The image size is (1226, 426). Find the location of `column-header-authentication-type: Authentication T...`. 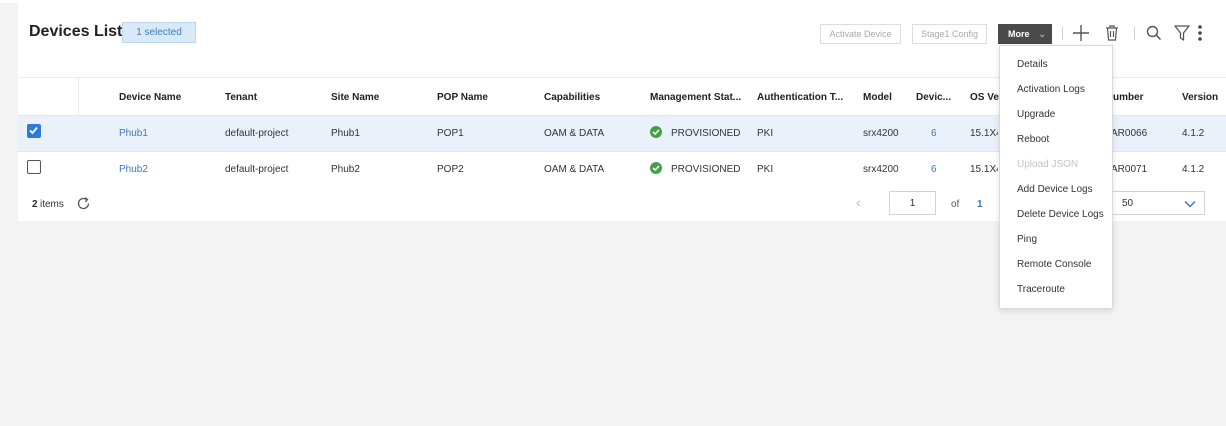

column-header-authentication-type: Authentication T... is located at coordinates (807, 97).